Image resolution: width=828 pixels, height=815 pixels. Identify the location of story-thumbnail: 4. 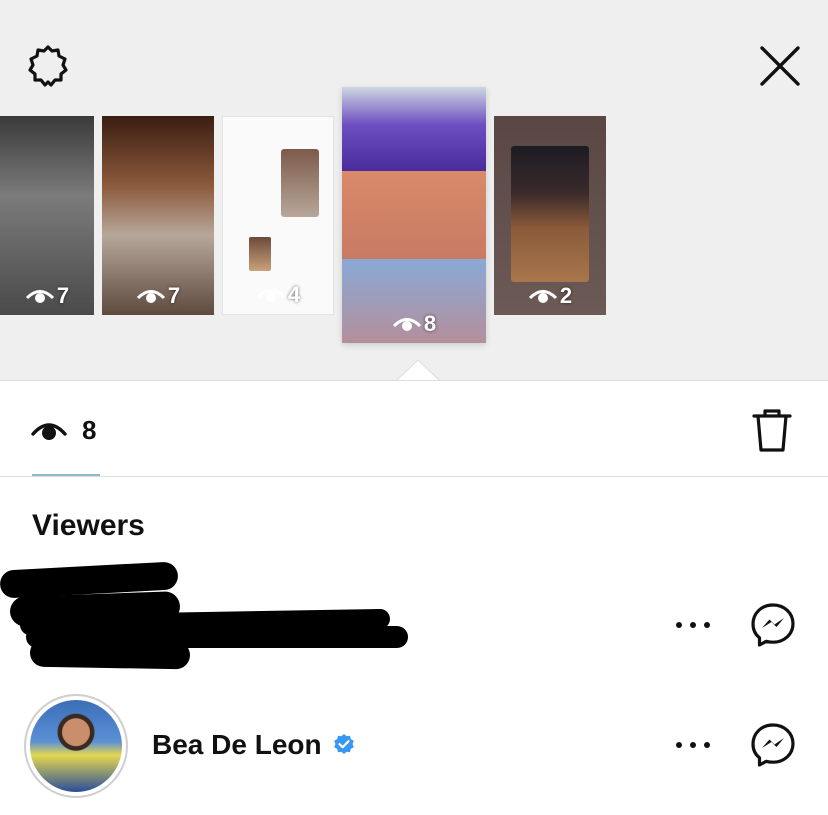
(278, 215).